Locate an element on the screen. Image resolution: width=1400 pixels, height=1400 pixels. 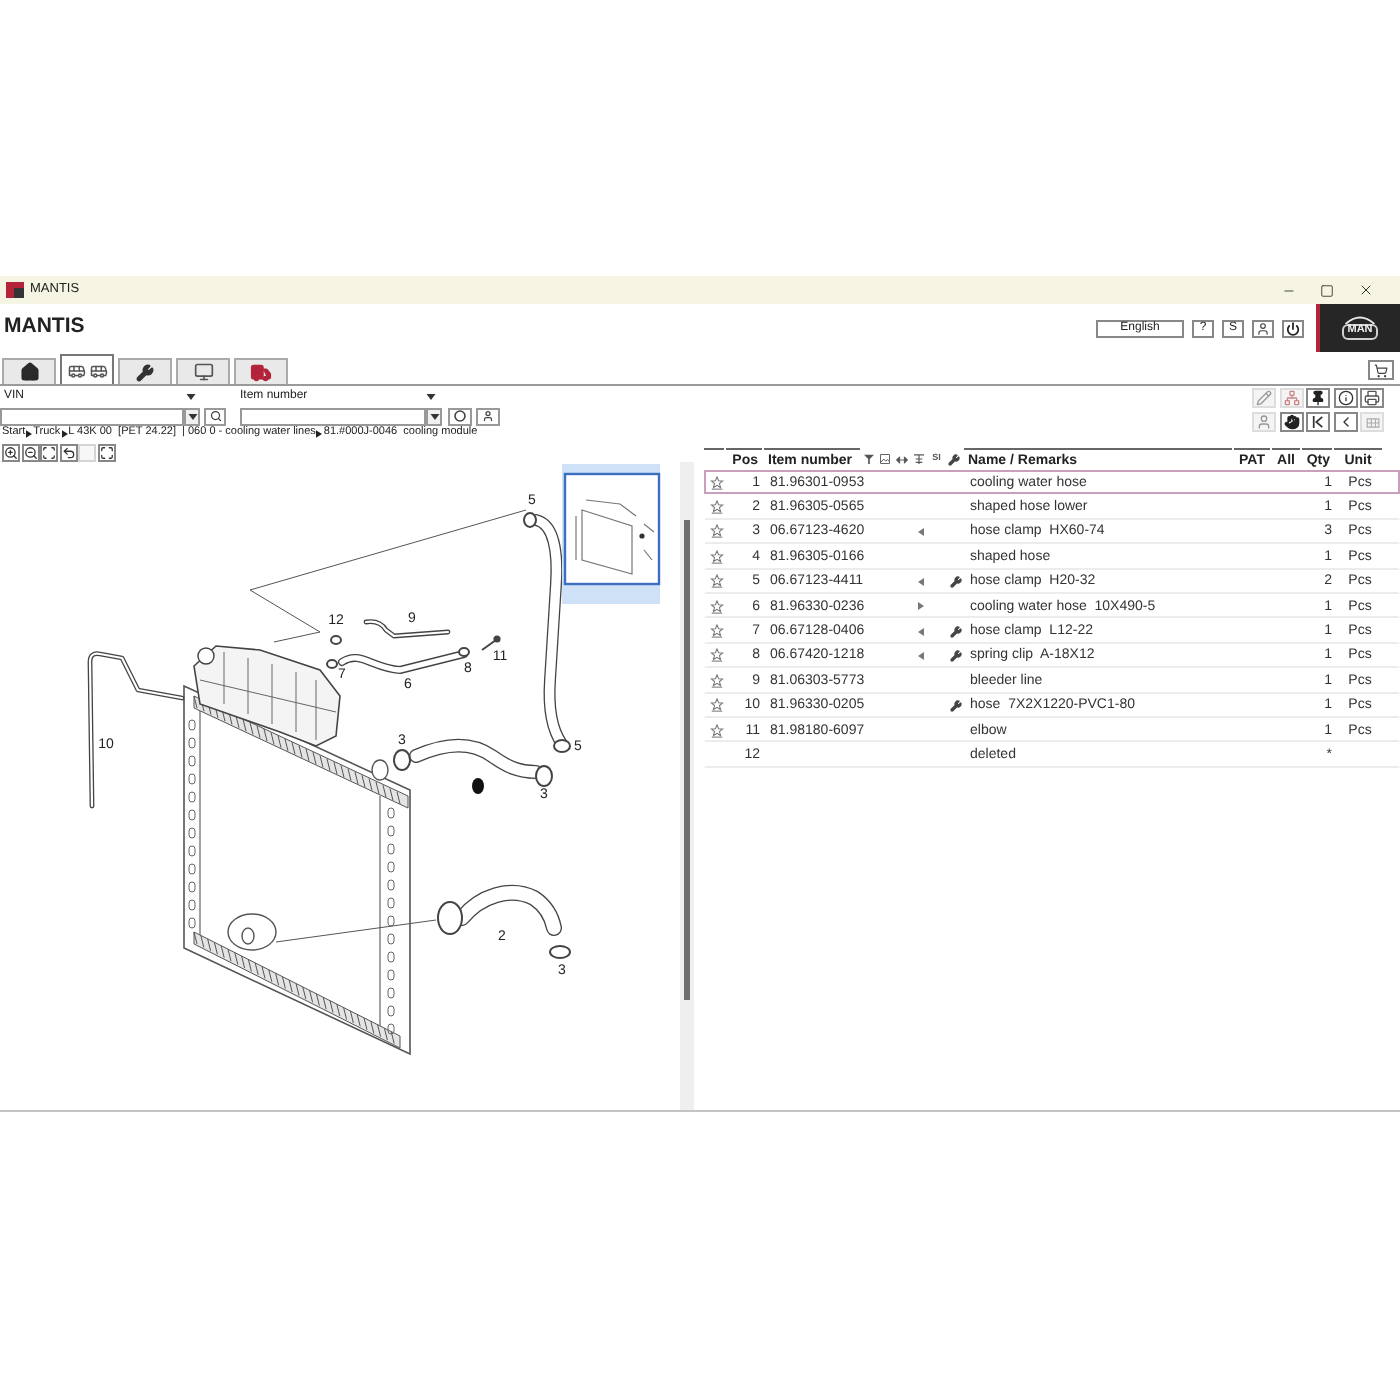
app-title: MANTIS is located at coordinates (43, 327).